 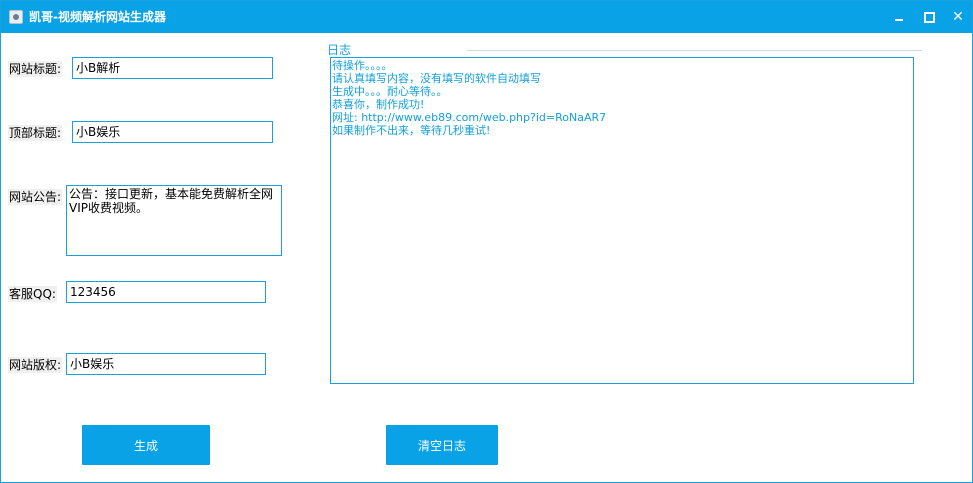 What do you see at coordinates (390, 91) in the screenshot?
I see `log-line: 生成中。。。耐心等待。。` at bounding box center [390, 91].